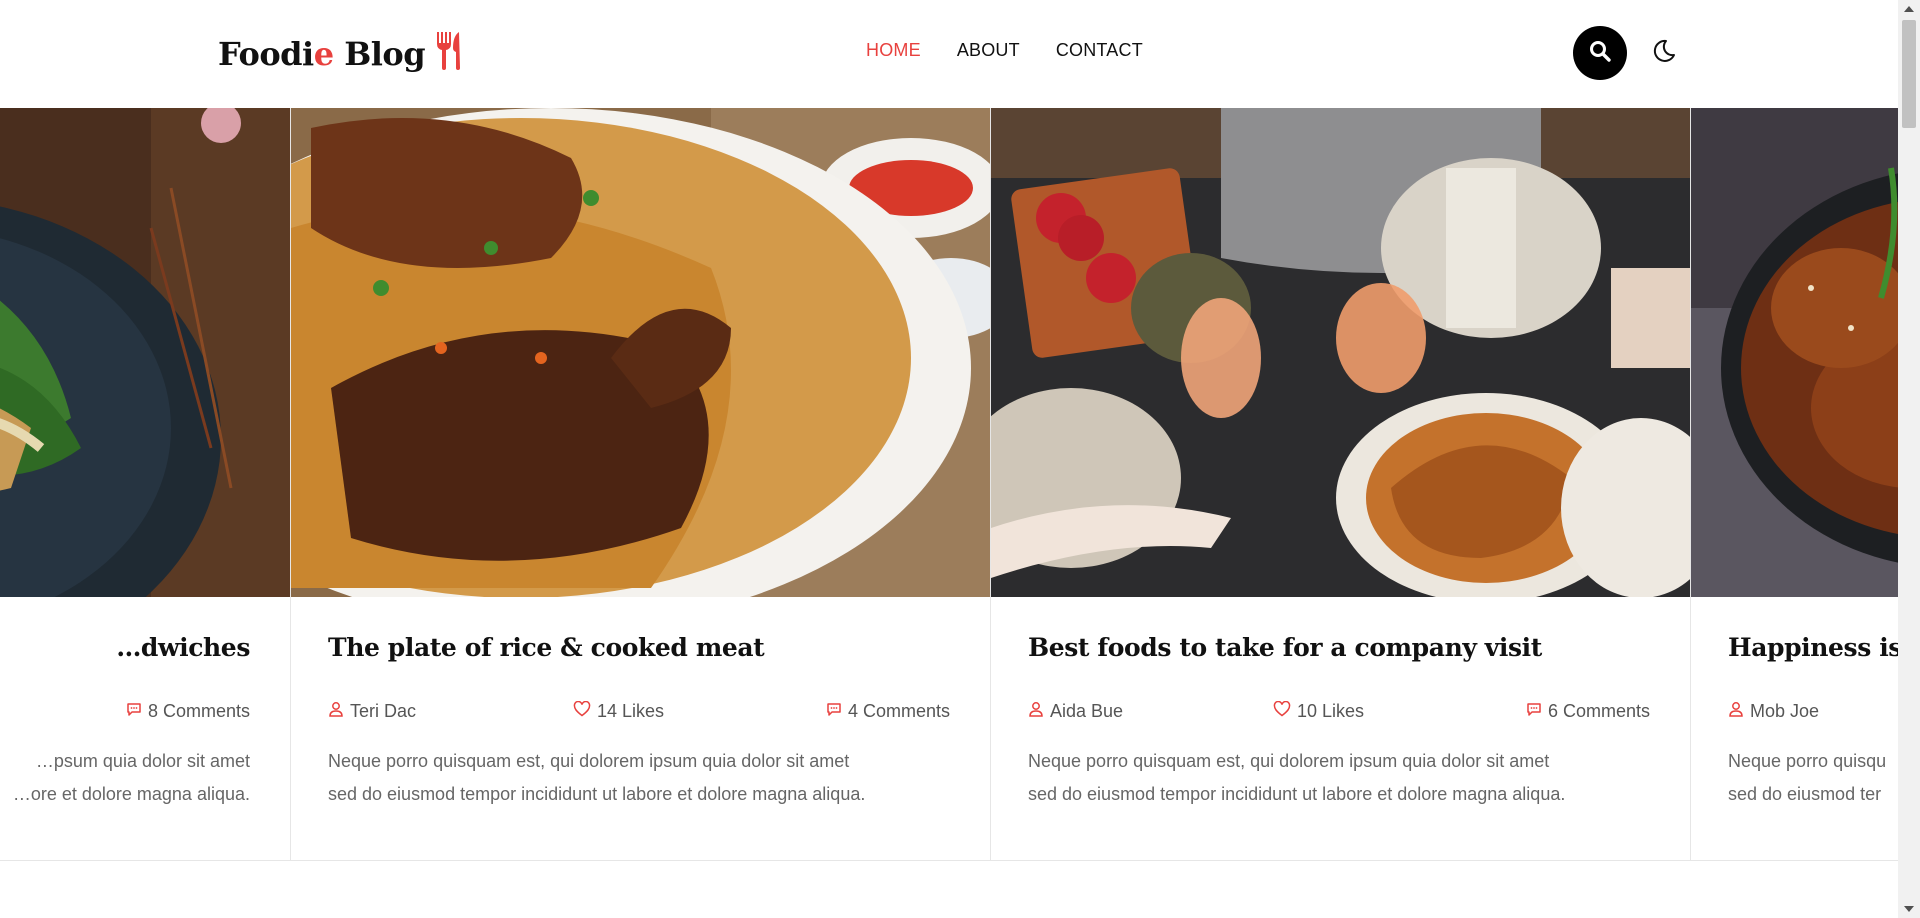 Image resolution: width=1920 pixels, height=918 pixels. I want to click on moon-icon, so click(1663, 53).